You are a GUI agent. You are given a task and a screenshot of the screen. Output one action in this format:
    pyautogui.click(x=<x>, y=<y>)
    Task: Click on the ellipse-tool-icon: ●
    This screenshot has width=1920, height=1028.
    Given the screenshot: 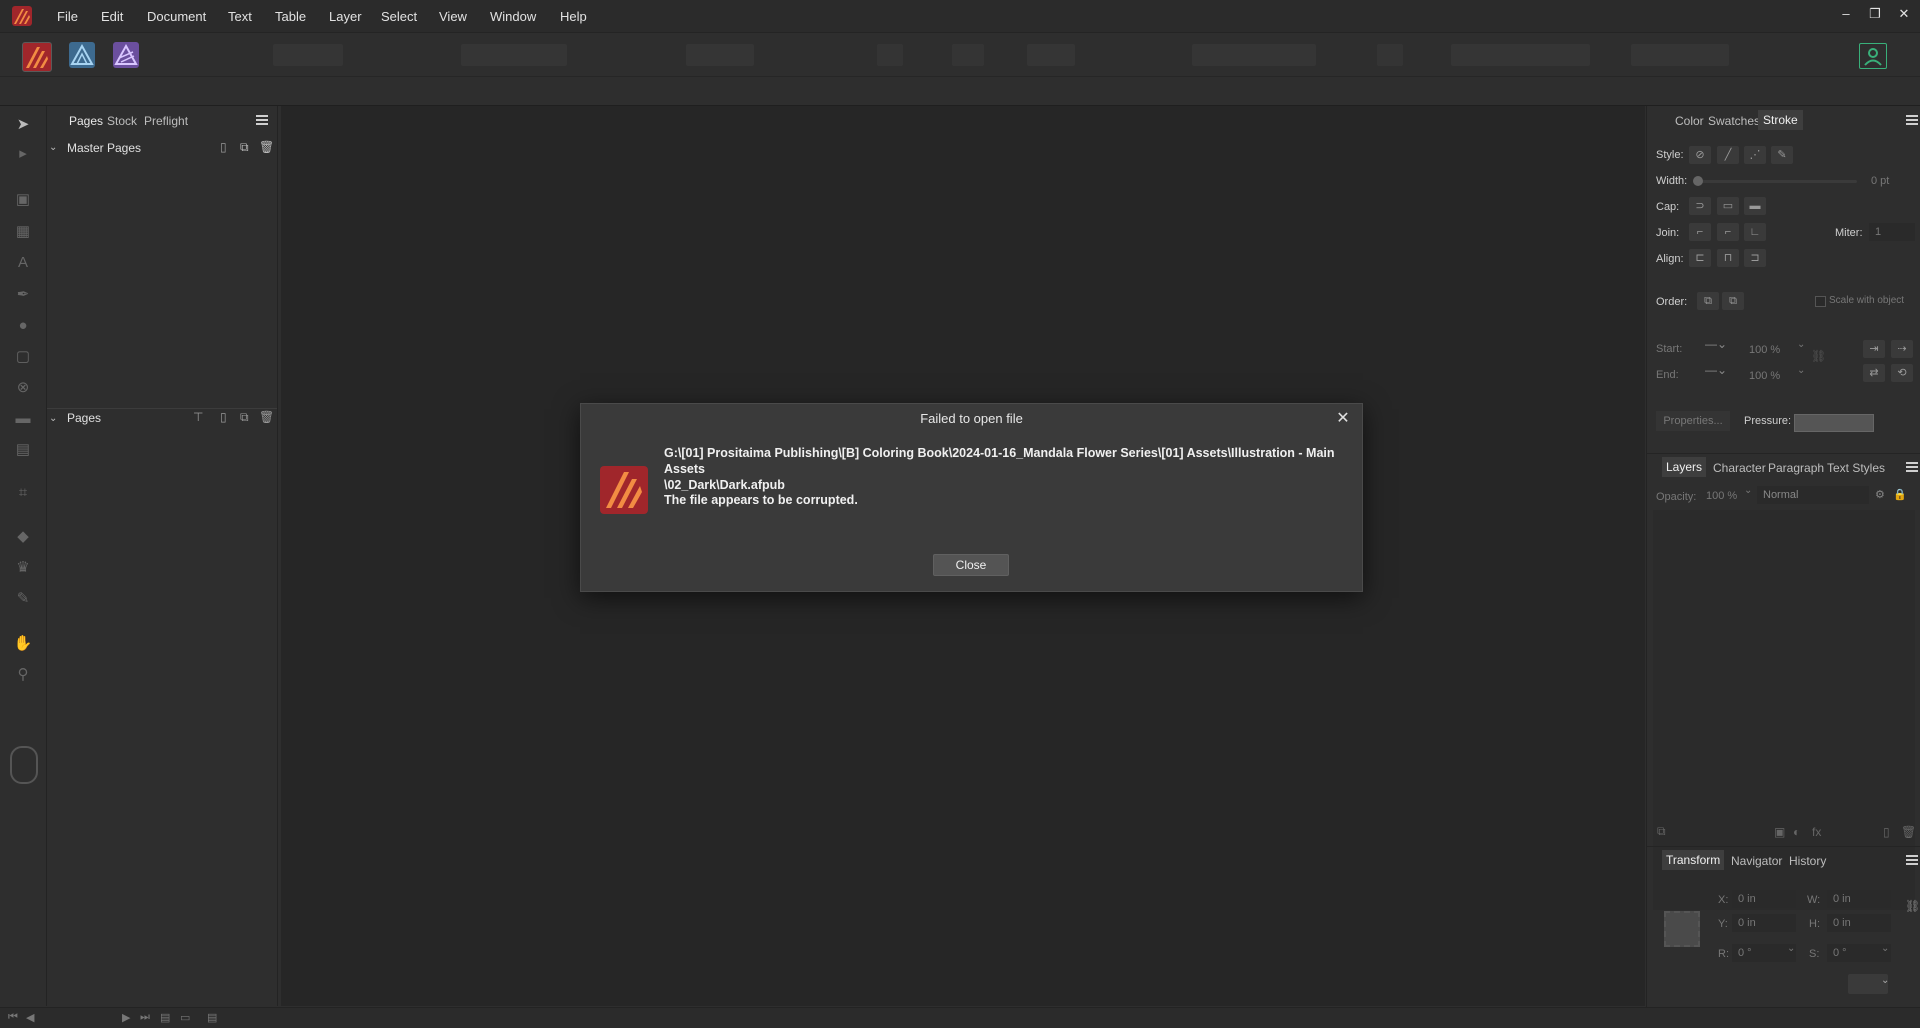 What is the action you would take?
    pyautogui.click(x=23, y=326)
    